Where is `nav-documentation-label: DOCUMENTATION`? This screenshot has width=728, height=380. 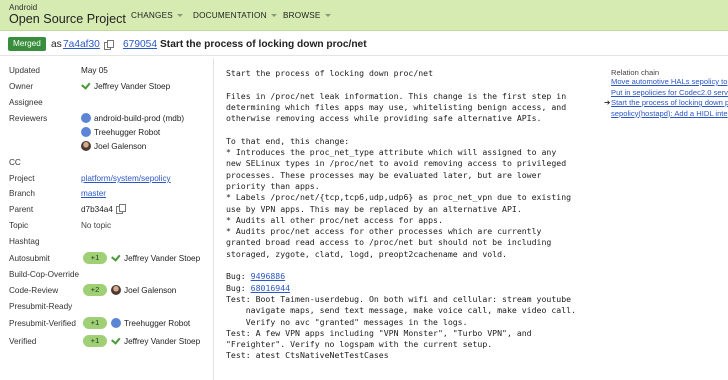
nav-documentation-label: DOCUMENTATION is located at coordinates (230, 15).